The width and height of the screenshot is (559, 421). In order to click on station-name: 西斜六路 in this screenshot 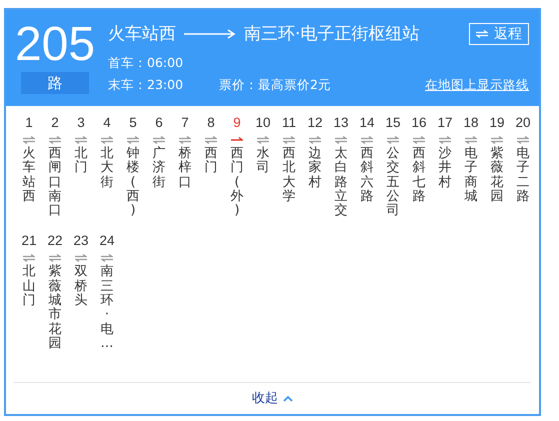, I will do `click(367, 175)`.